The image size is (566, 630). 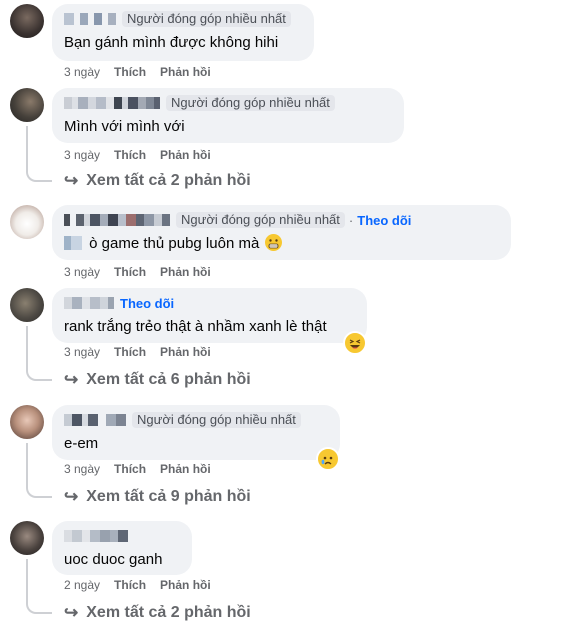 What do you see at coordinates (73, 243) in the screenshot?
I see `mention-blurred` at bounding box center [73, 243].